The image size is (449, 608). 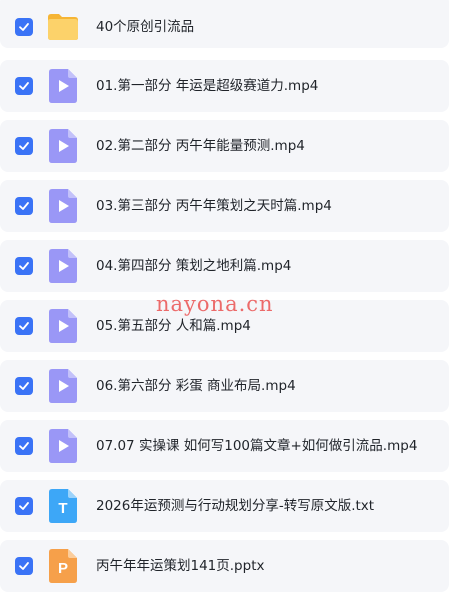 What do you see at coordinates (200, 146) in the screenshot?
I see `file-name: 02.第二部分 丙午年能量预测.mp4` at bounding box center [200, 146].